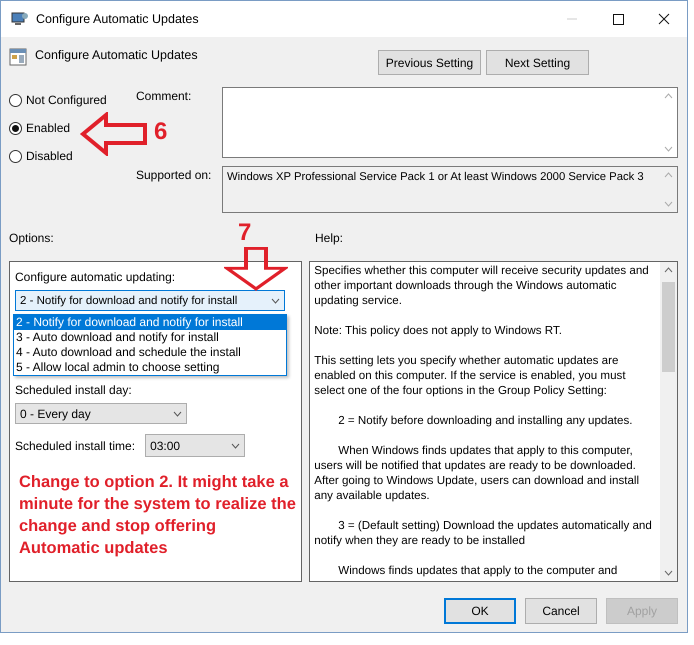 The image size is (694, 645). What do you see at coordinates (18, 57) in the screenshot?
I see `policy-icon` at bounding box center [18, 57].